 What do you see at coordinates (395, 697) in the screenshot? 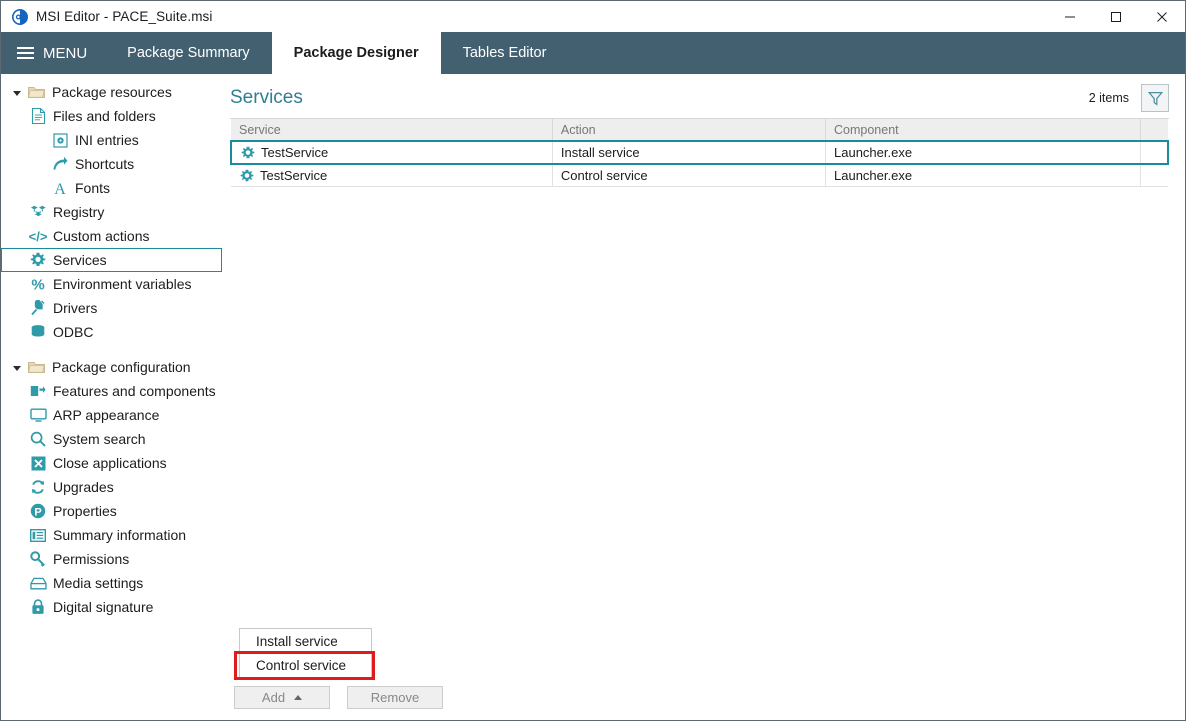
I see `remove-button: Remove` at bounding box center [395, 697].